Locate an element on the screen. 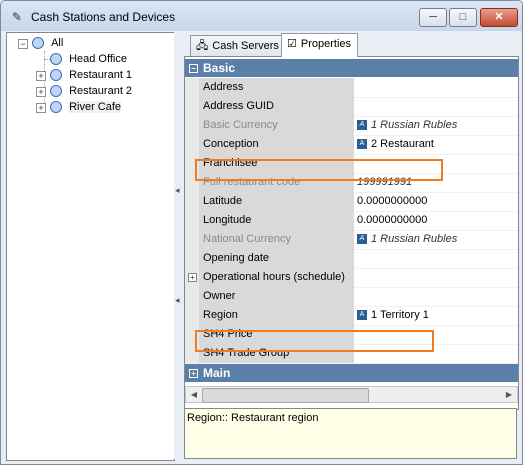 The image size is (523, 465). tree-item-restaurant-1: Restaurant 1 is located at coordinates (91, 75).